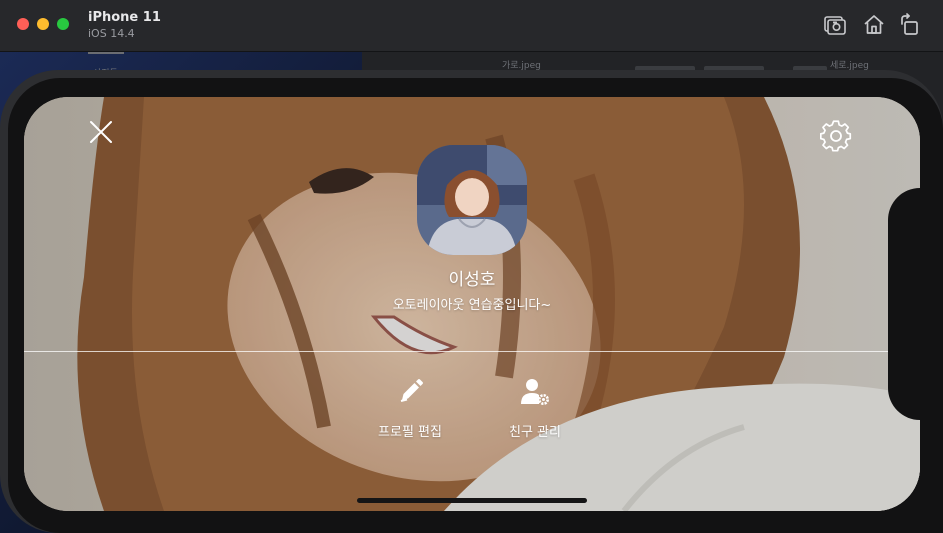  I want to click on profile-name: 이성호, so click(472, 280).